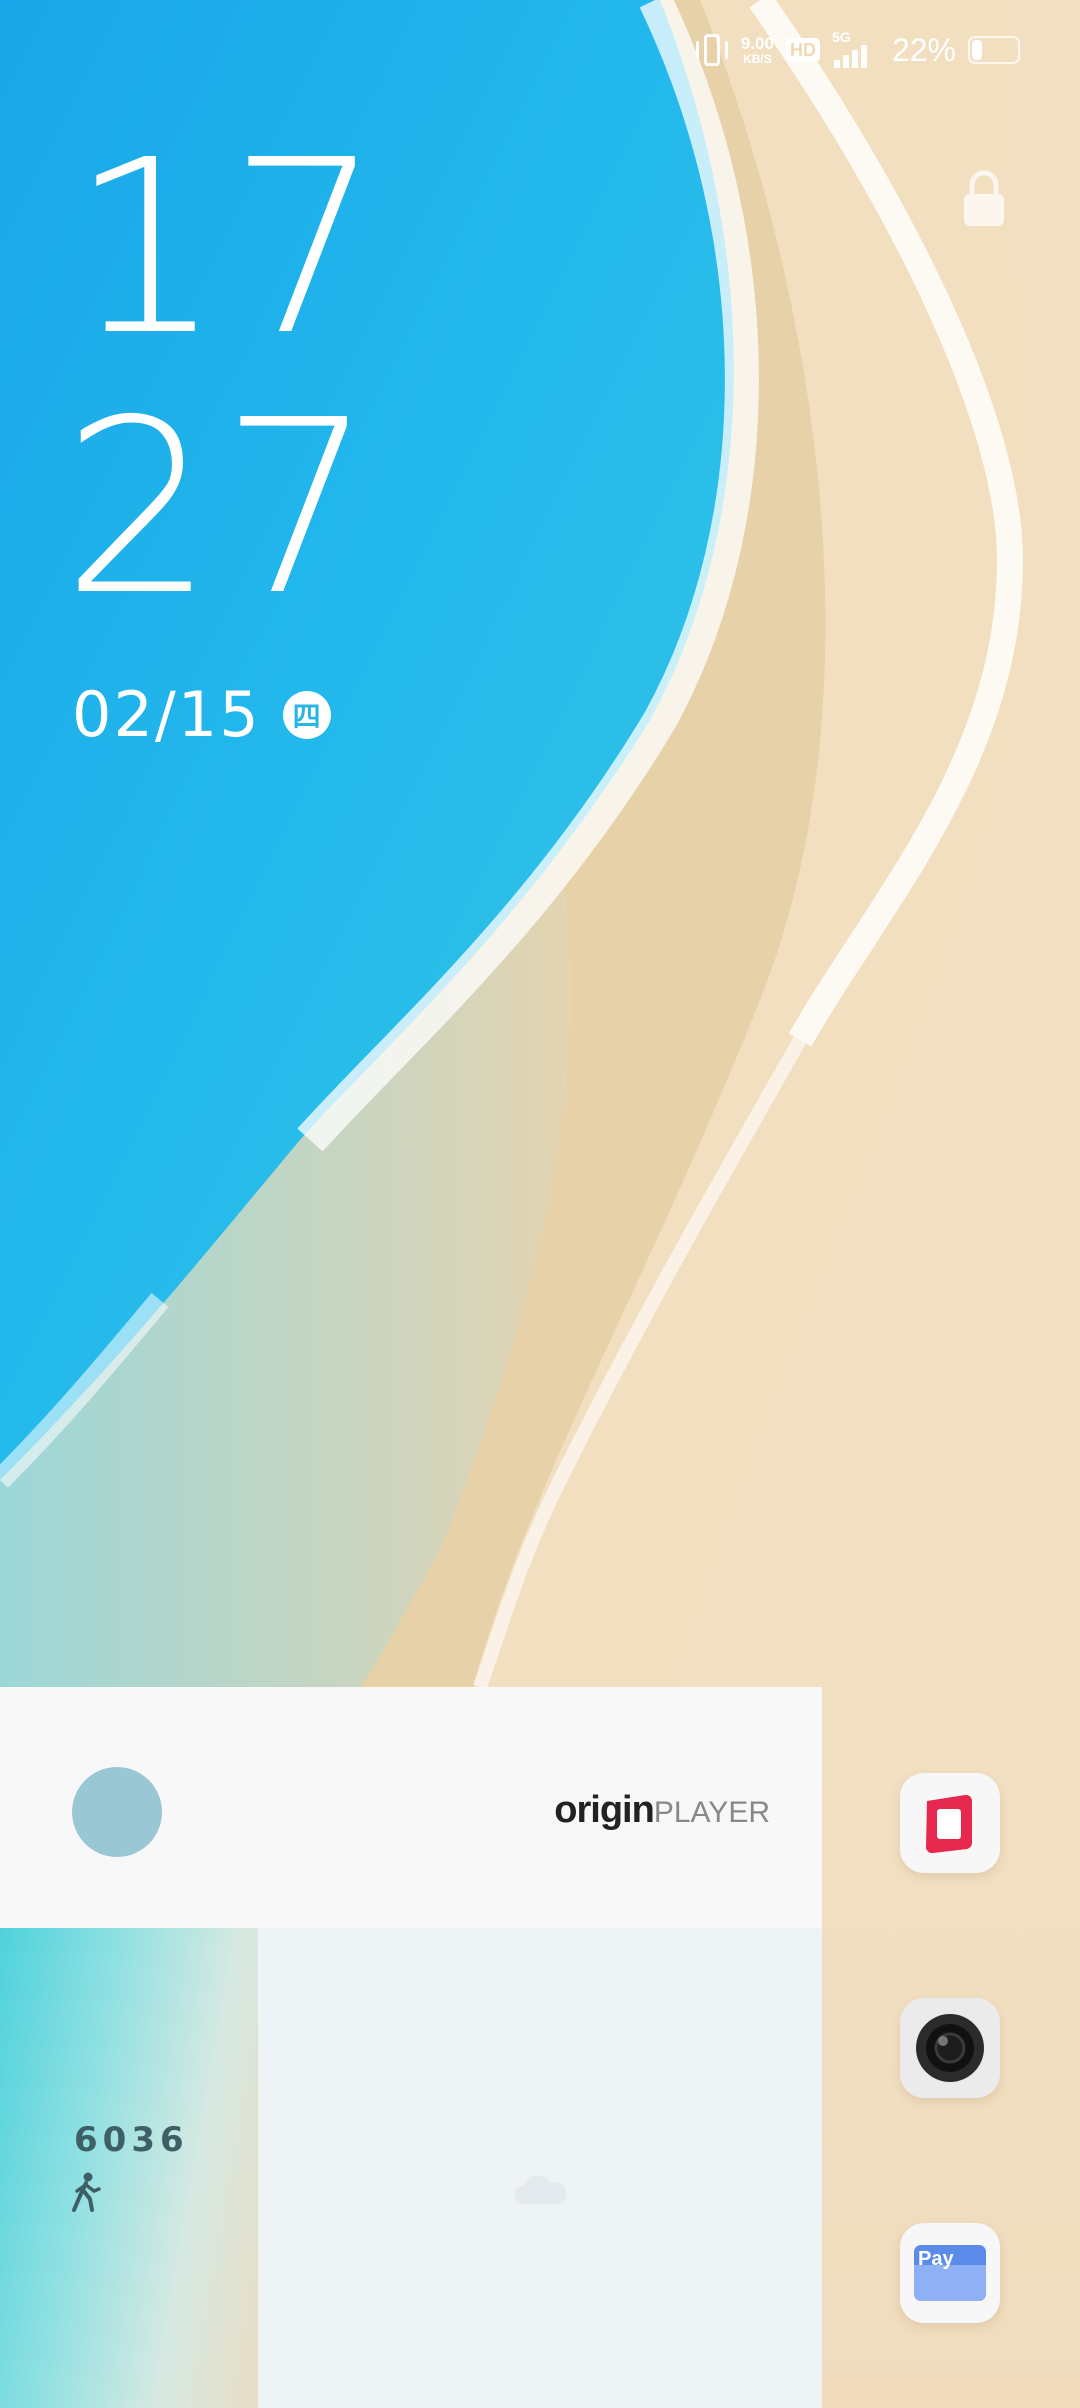 This screenshot has height=2408, width=1080. What do you see at coordinates (802, 50) in the screenshot?
I see `hd-voice-badge: HD` at bounding box center [802, 50].